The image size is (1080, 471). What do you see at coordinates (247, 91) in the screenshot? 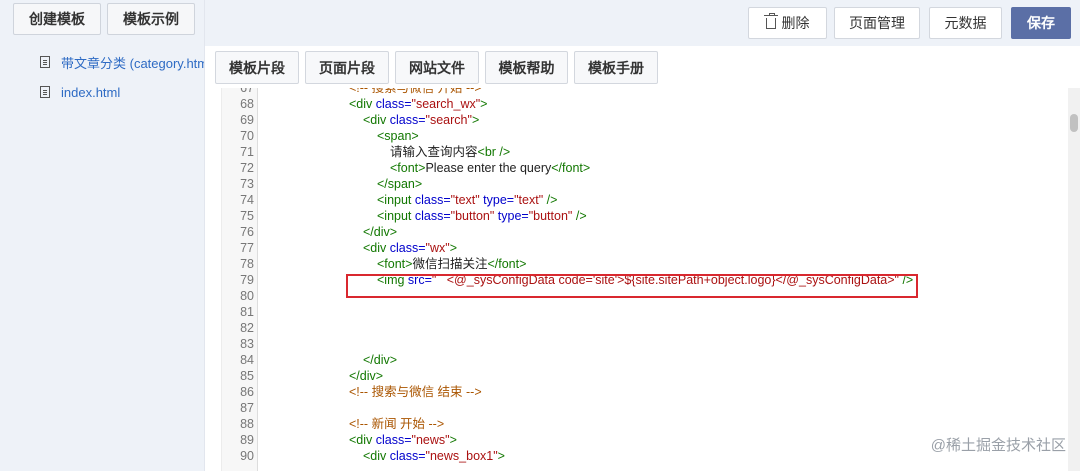
I see `line-number: 67` at bounding box center [247, 91].